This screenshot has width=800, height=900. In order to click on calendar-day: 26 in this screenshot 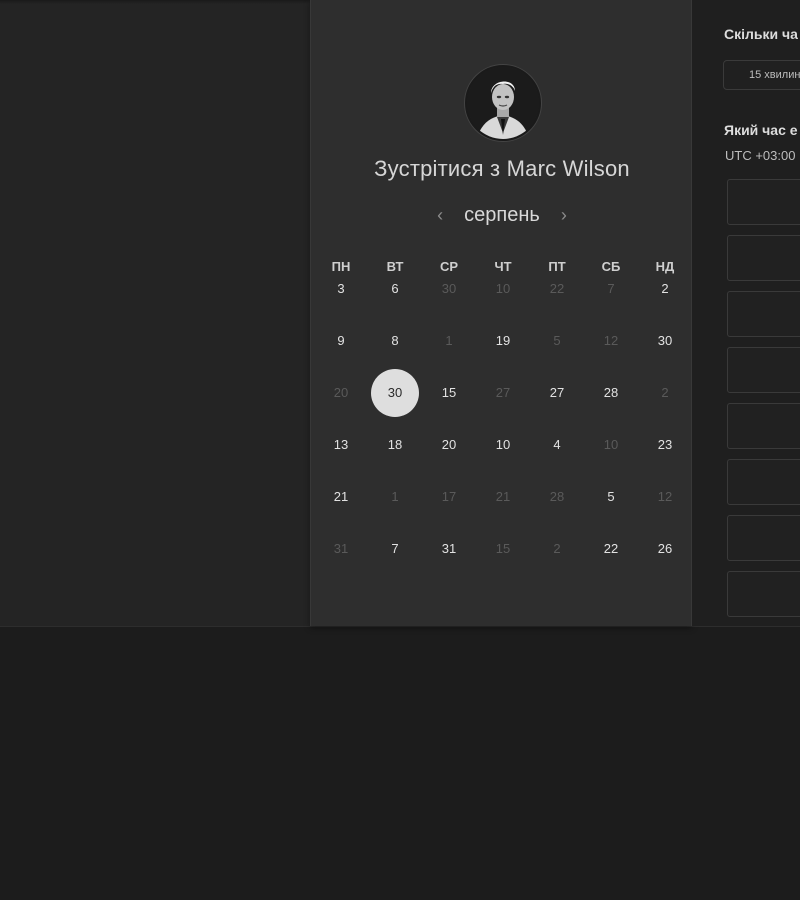, I will do `click(665, 549)`.